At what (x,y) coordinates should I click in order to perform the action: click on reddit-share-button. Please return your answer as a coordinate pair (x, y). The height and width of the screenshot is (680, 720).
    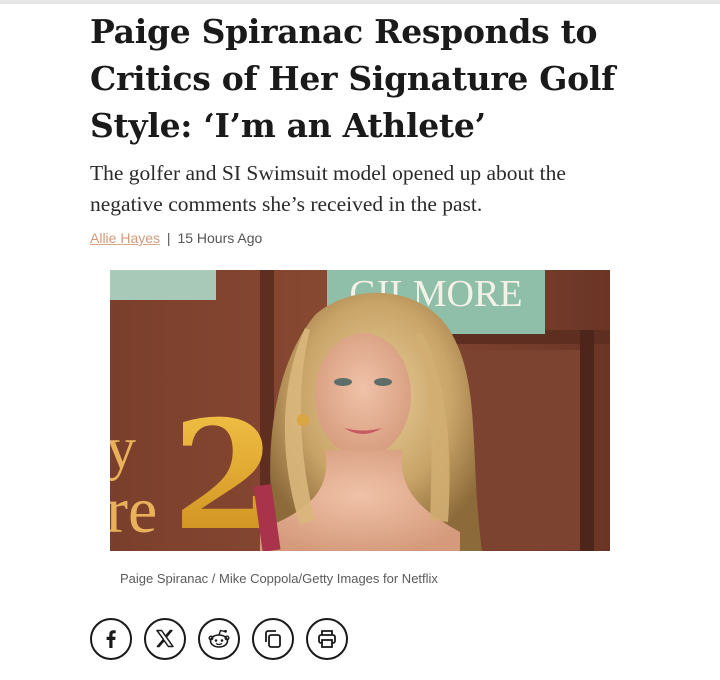
    Looking at the image, I should click on (219, 639).